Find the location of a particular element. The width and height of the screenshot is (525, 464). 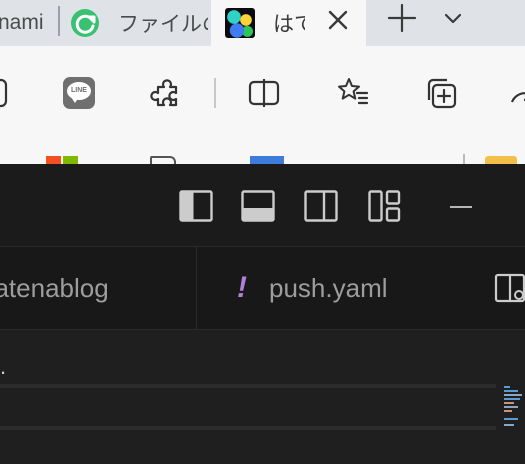

breadcrumb: . is located at coordinates (3, 367).